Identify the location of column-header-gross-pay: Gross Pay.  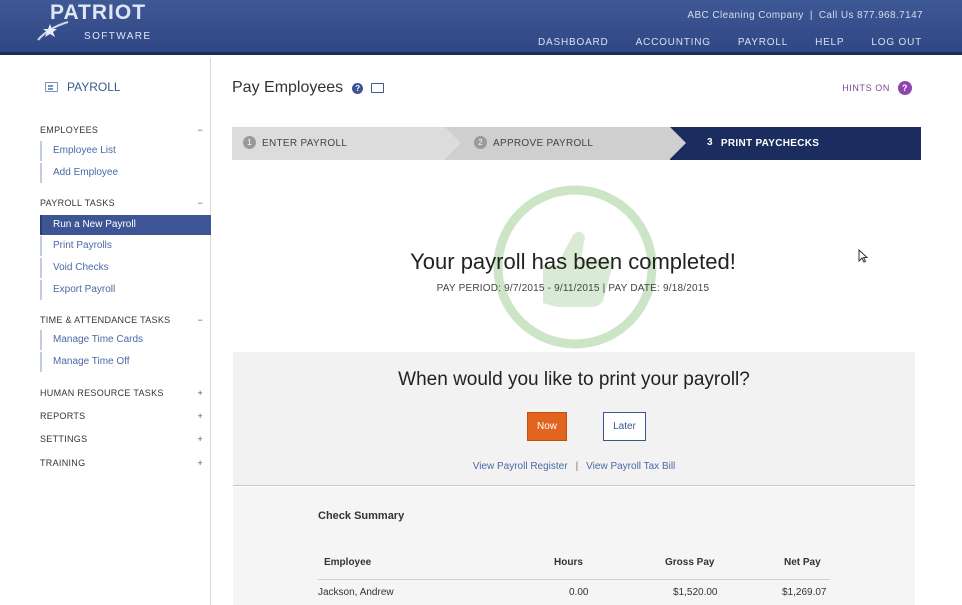
(690, 562).